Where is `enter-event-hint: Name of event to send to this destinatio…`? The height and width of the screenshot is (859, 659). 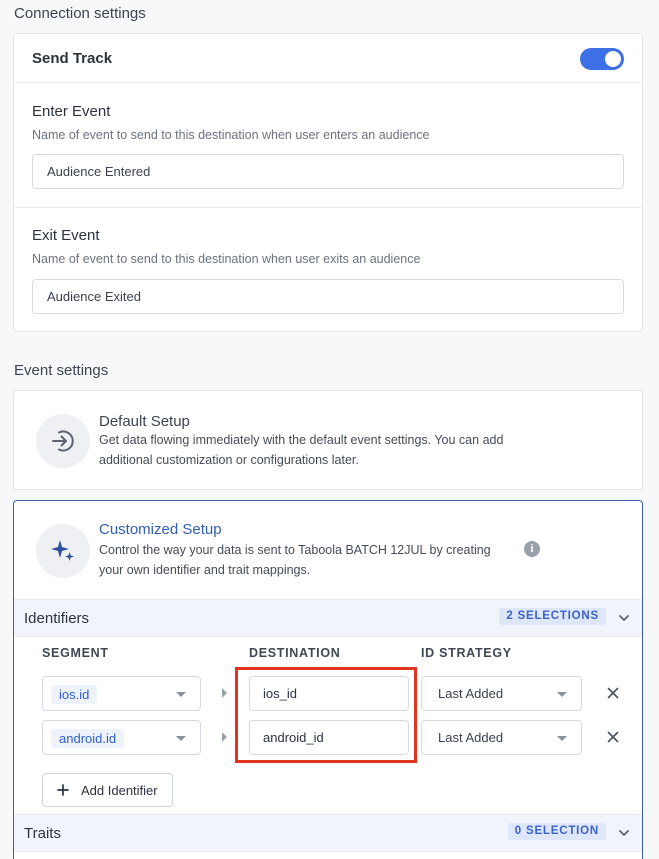
enter-event-hint: Name of event to send to this destinatio… is located at coordinates (231, 135).